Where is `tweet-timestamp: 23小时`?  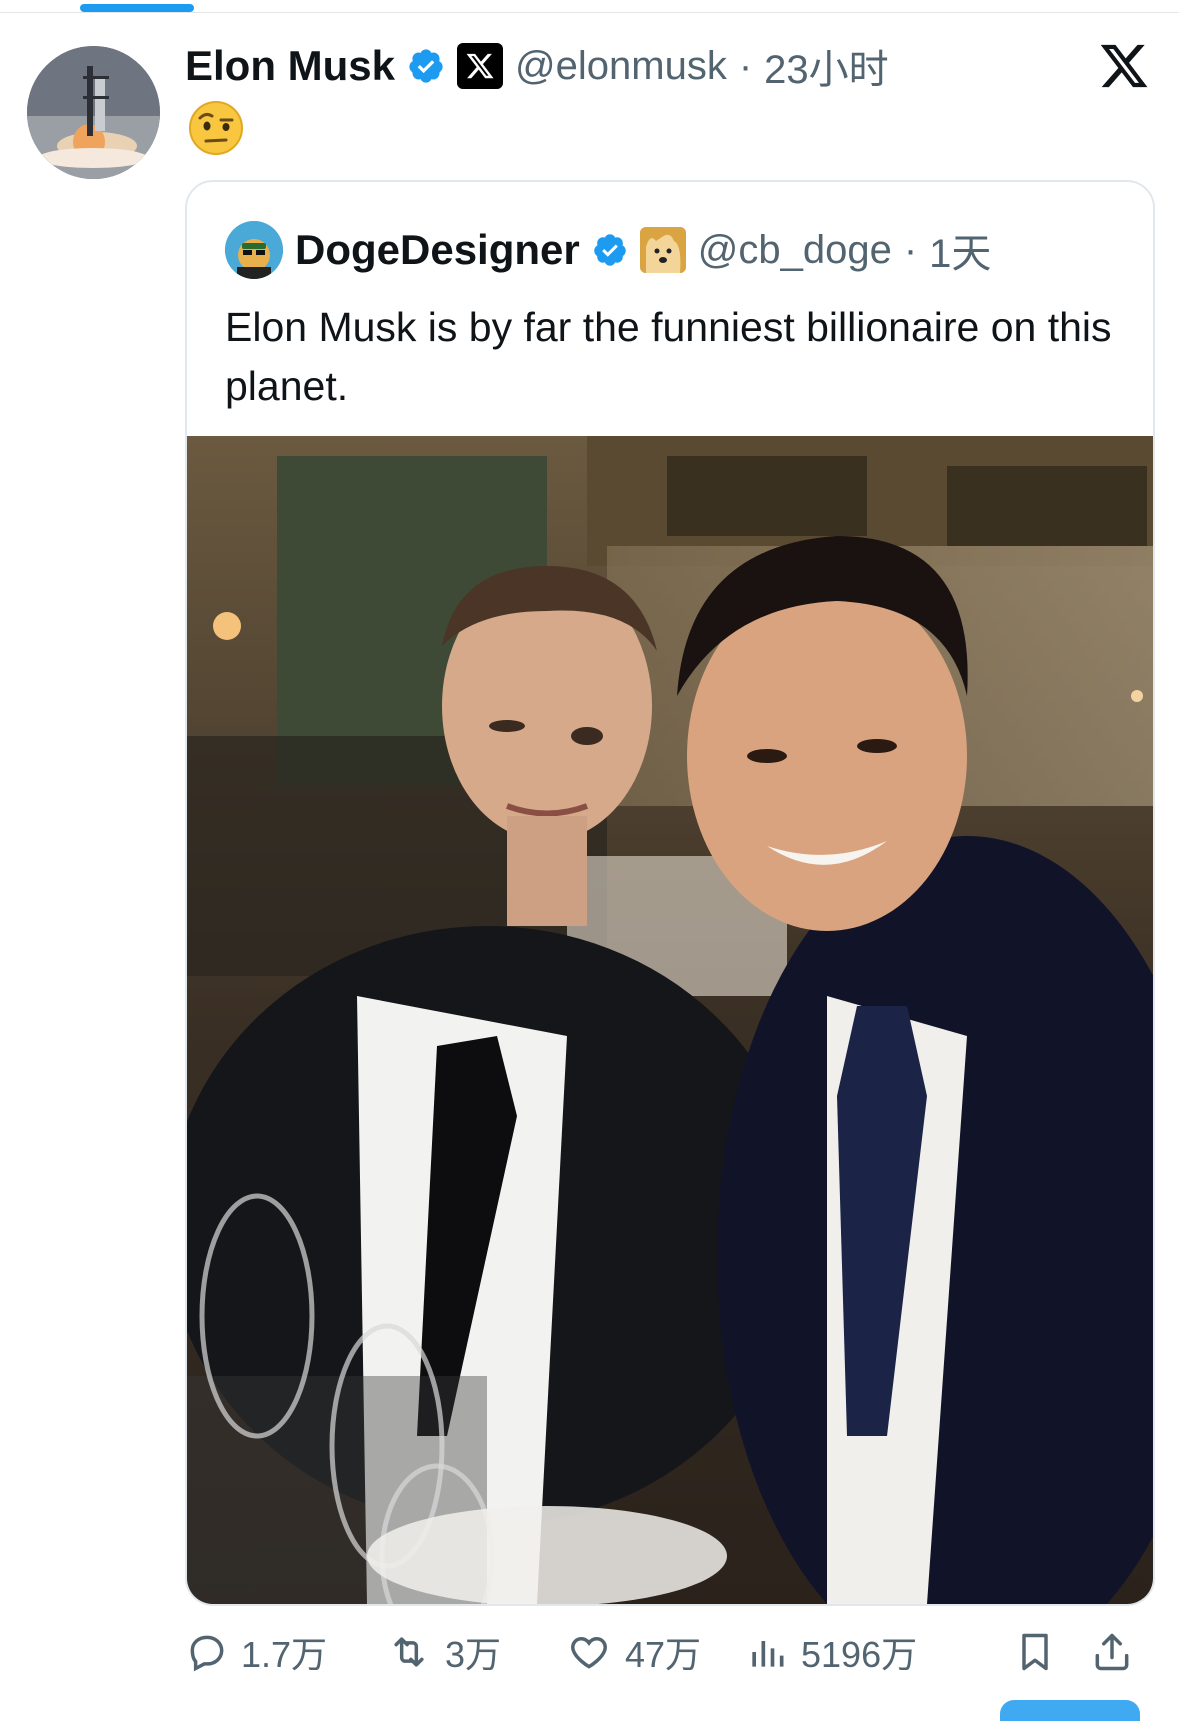 tweet-timestamp: 23小时 is located at coordinates (826, 66).